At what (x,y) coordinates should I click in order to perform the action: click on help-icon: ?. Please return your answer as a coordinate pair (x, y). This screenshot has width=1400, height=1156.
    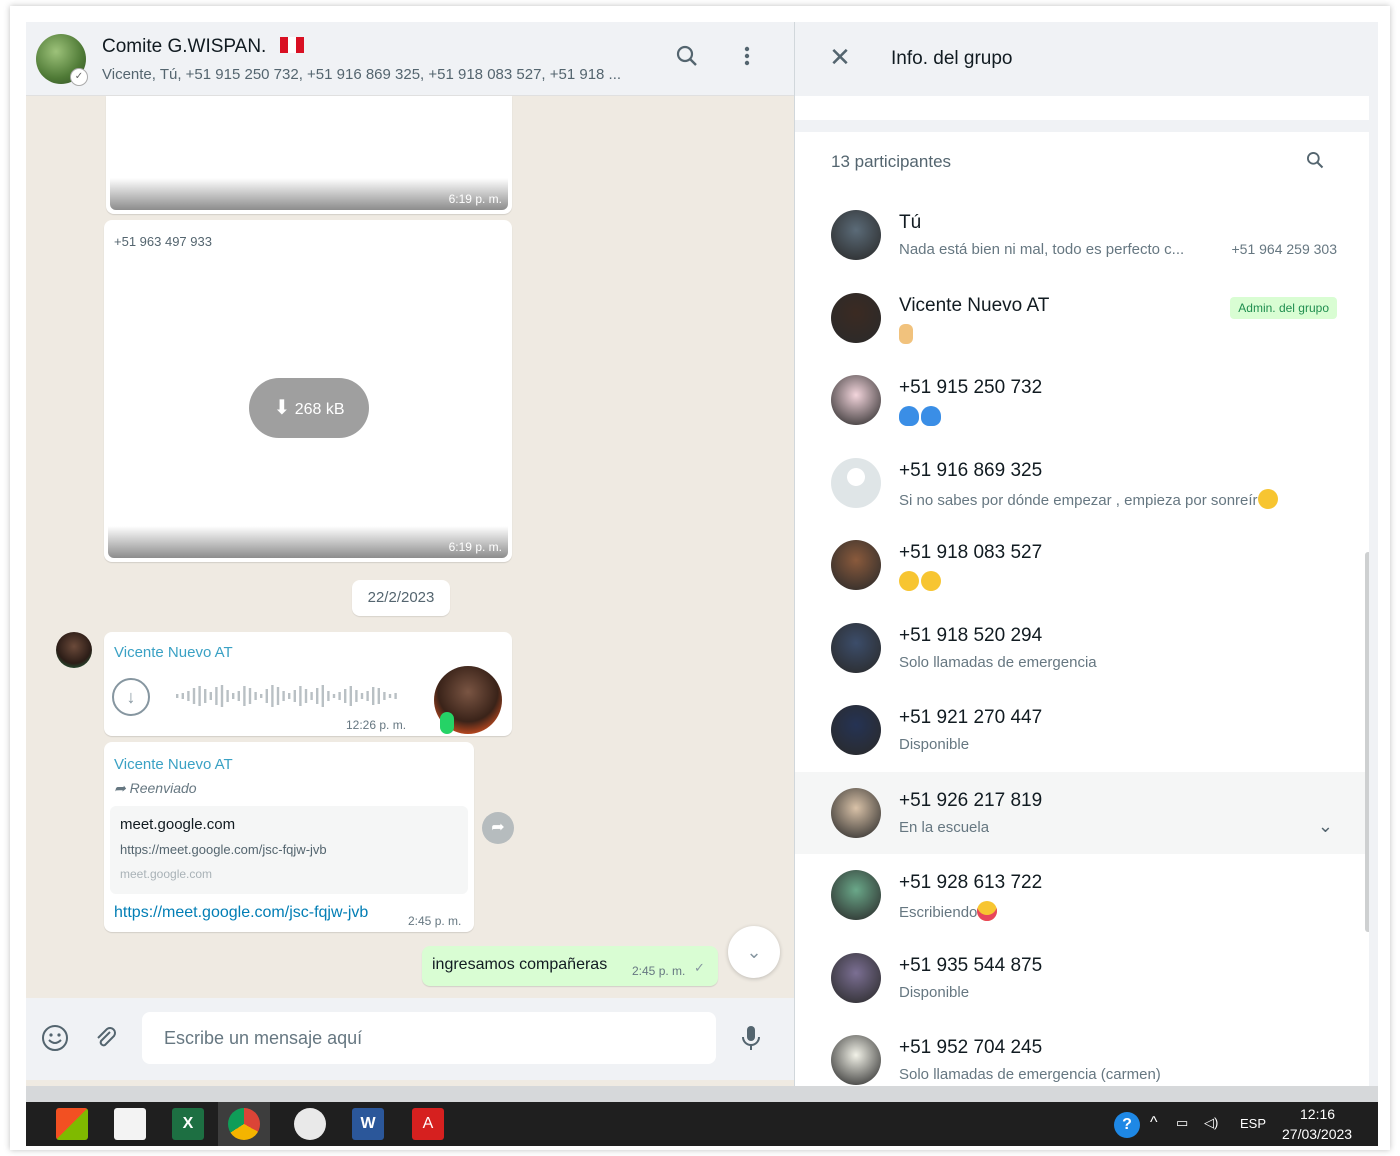
    Looking at the image, I should click on (1127, 1125).